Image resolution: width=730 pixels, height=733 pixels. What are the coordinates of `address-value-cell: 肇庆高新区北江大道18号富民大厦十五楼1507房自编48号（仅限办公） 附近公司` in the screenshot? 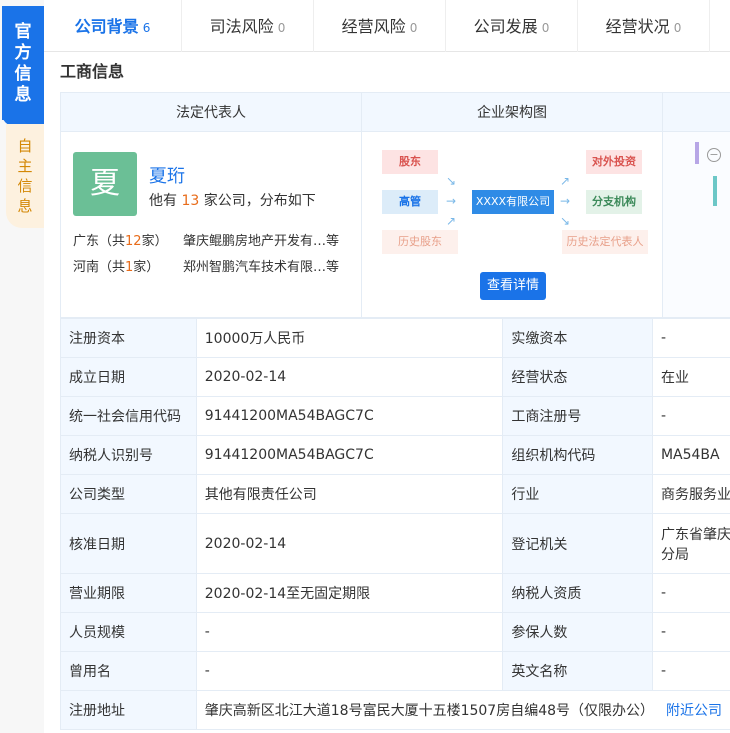 It's located at (462, 710).